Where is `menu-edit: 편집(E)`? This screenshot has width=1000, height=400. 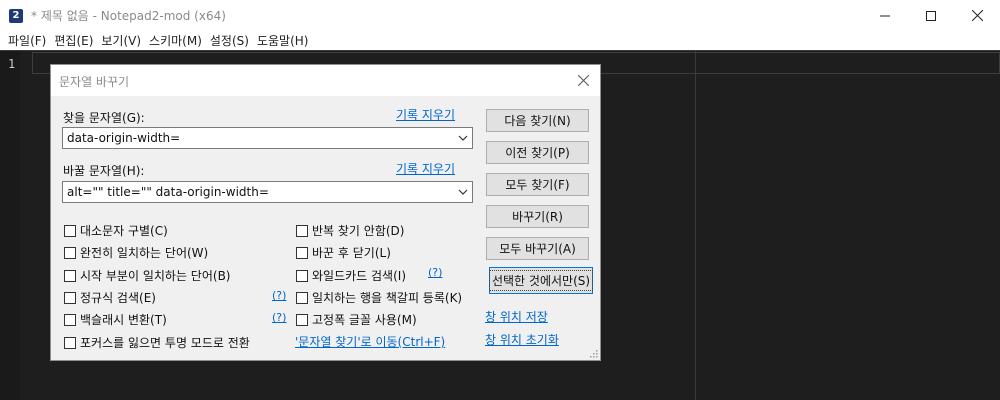
menu-edit: 편집(E) is located at coordinates (73, 40).